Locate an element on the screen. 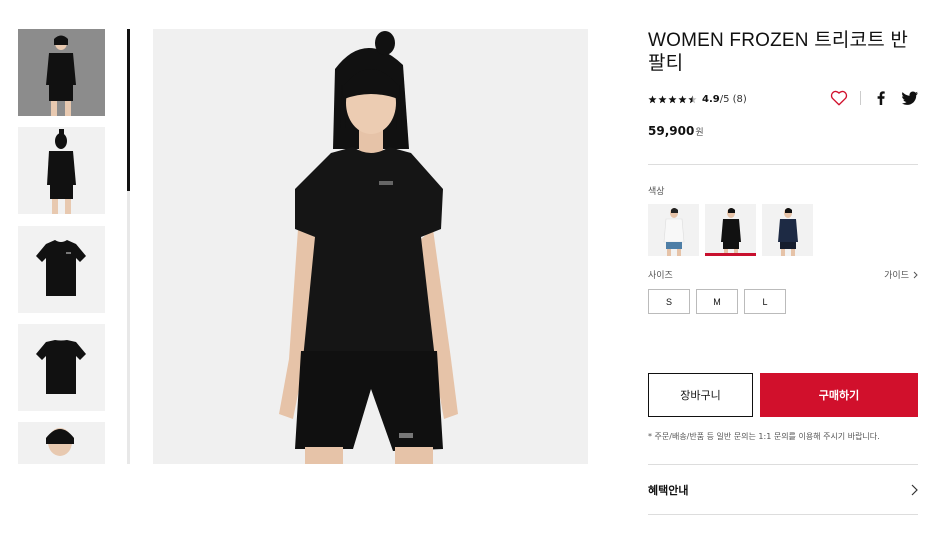 The image size is (938, 540). share-actions is located at coordinates (874, 98).